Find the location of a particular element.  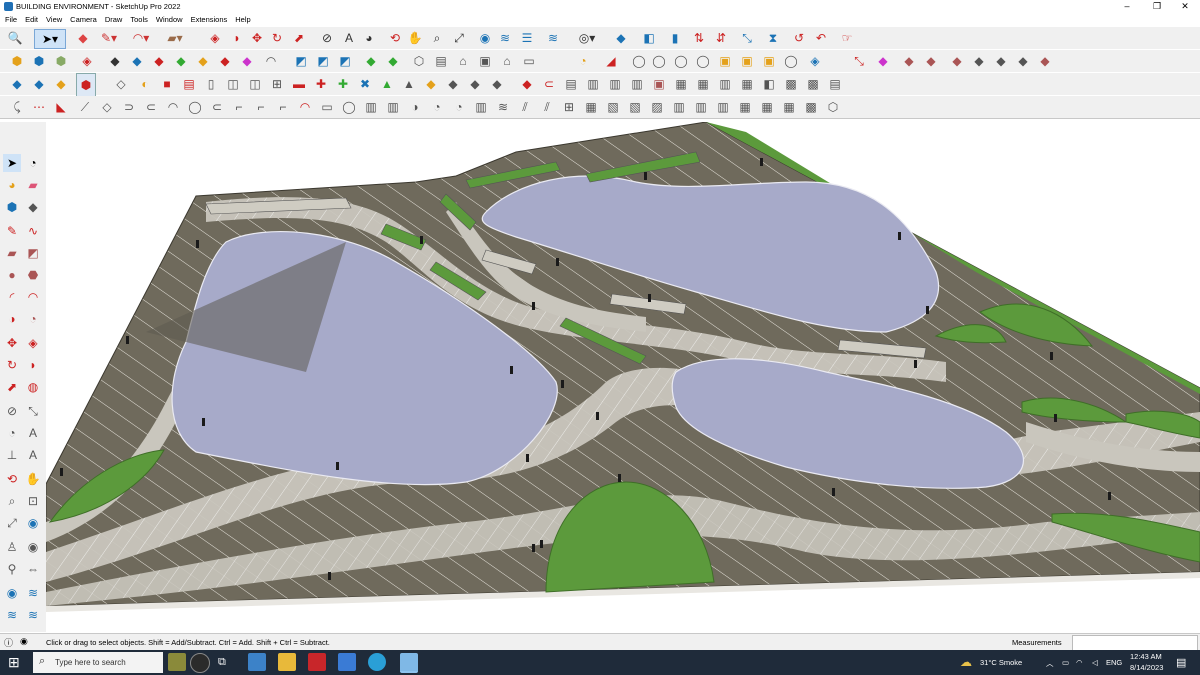

tool-4-27-icon: ▦ is located at coordinates (591, 107).